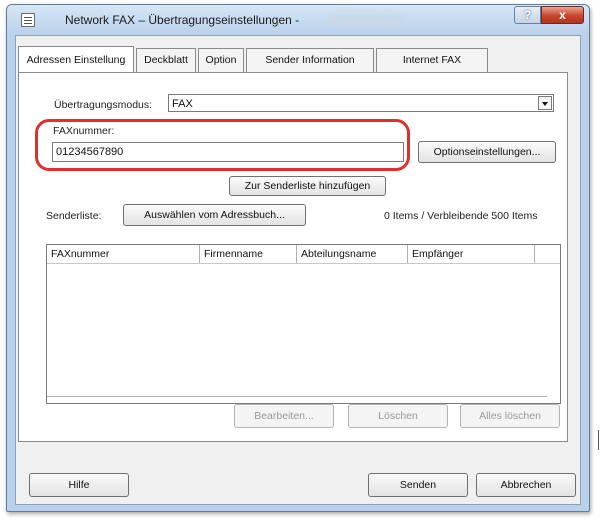 Image resolution: width=600 pixels, height=521 pixels. Describe the element at coordinates (74, 216) in the screenshot. I see `senderlist-label: Senderliste:` at that location.